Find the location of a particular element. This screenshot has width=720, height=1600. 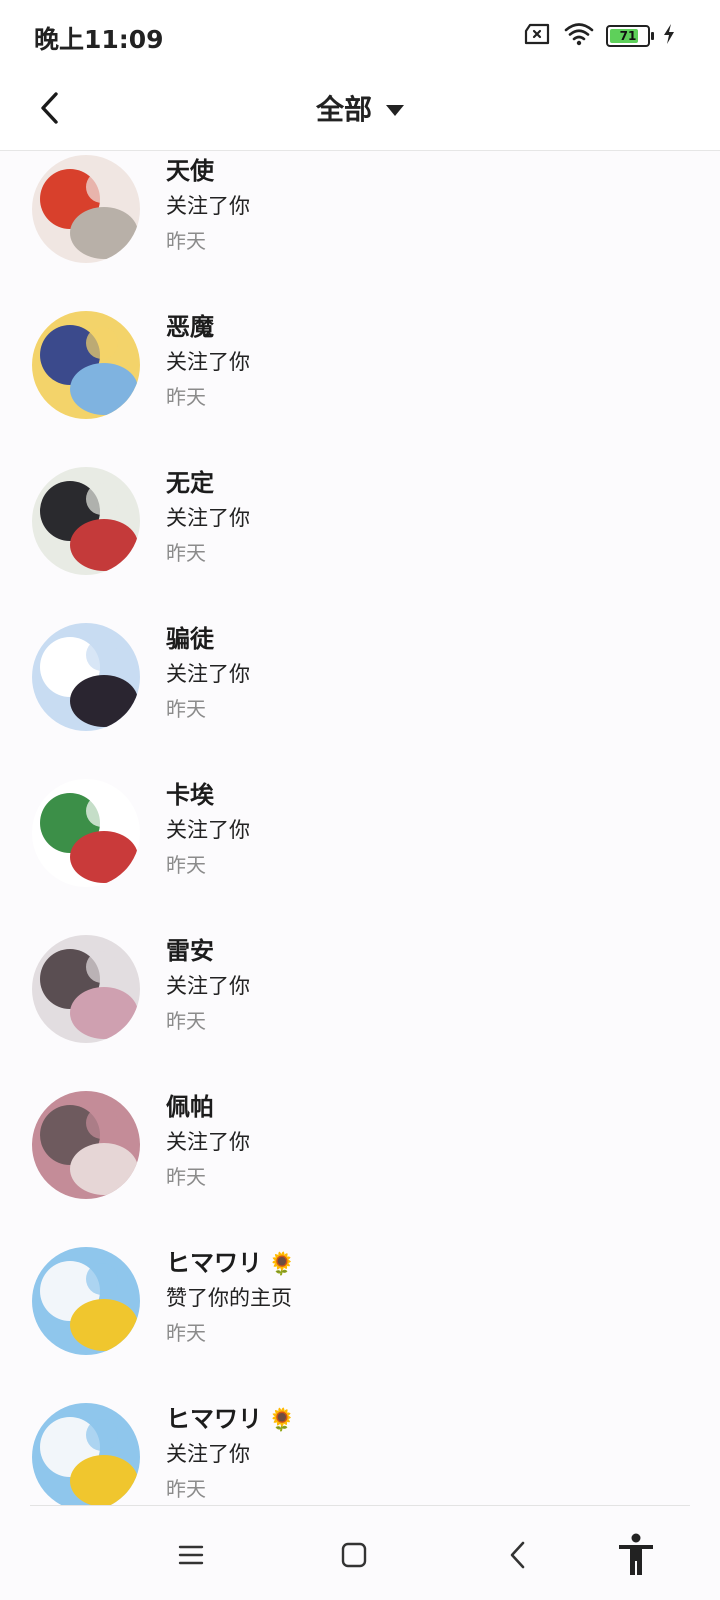

menu-icon is located at coordinates (191, 1555).